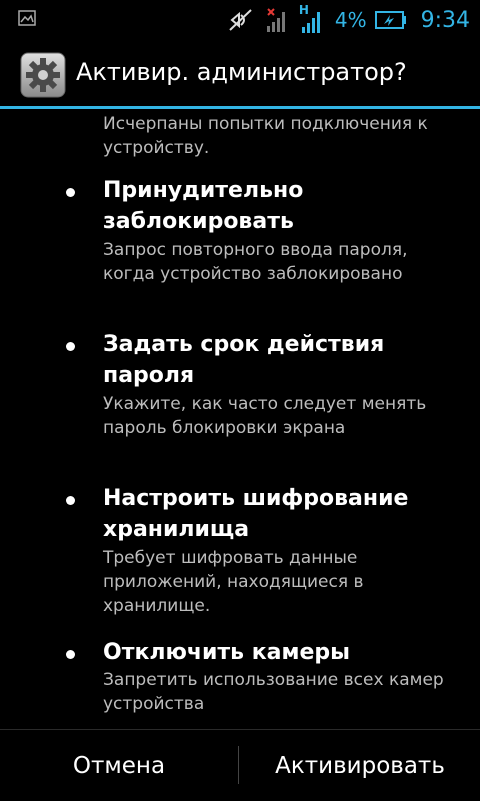 The height and width of the screenshot is (801, 480). Describe the element at coordinates (43, 75) in the screenshot. I see `settings-gear-icon` at that location.